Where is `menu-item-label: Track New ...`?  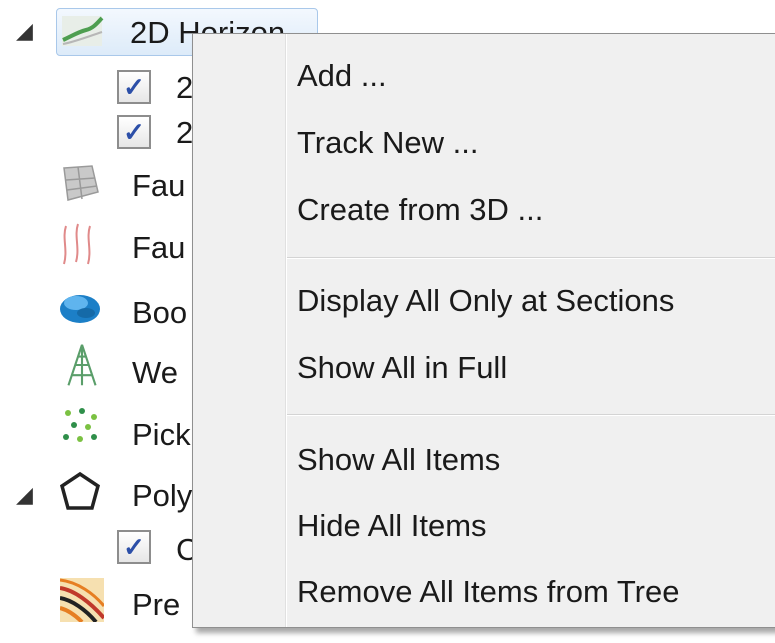
menu-item-label: Track New ... is located at coordinates (388, 142).